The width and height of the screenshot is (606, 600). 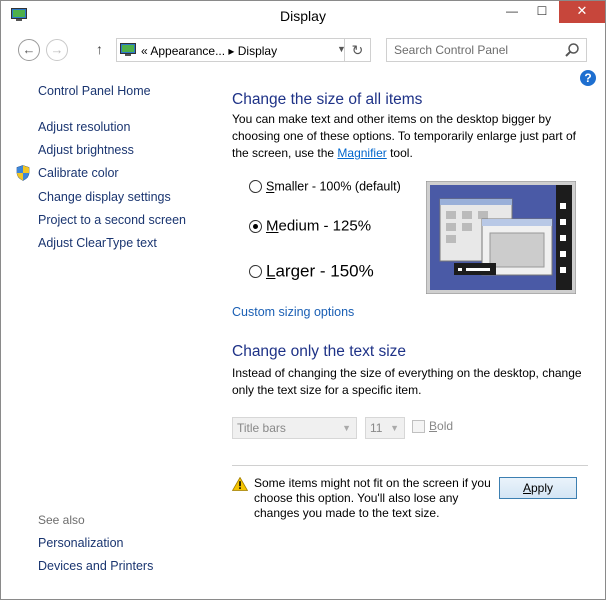 What do you see at coordinates (588, 78) in the screenshot?
I see `help-icon: ?` at bounding box center [588, 78].